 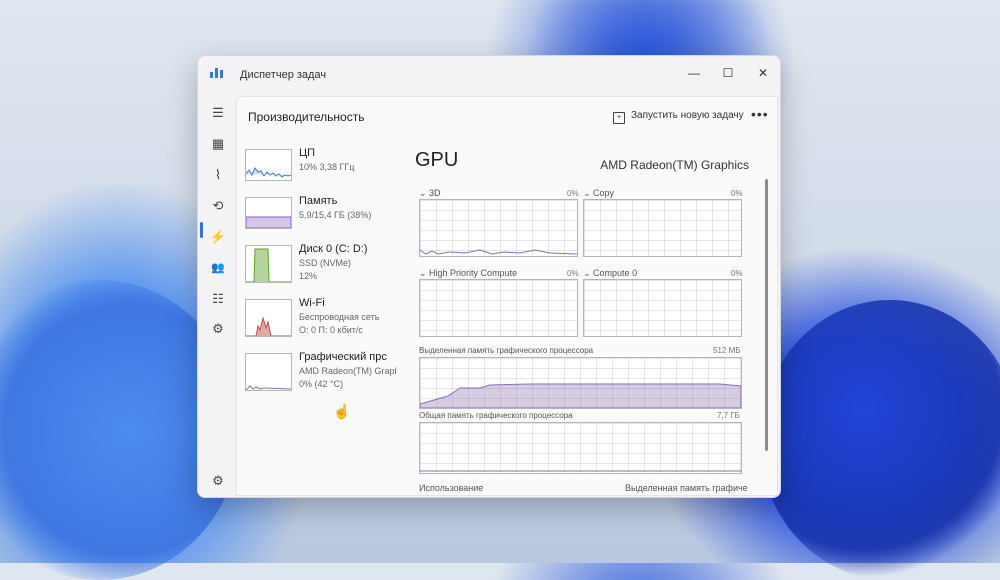 I want to click on engine-graph-high-priority-compute, so click(x=498, y=308).